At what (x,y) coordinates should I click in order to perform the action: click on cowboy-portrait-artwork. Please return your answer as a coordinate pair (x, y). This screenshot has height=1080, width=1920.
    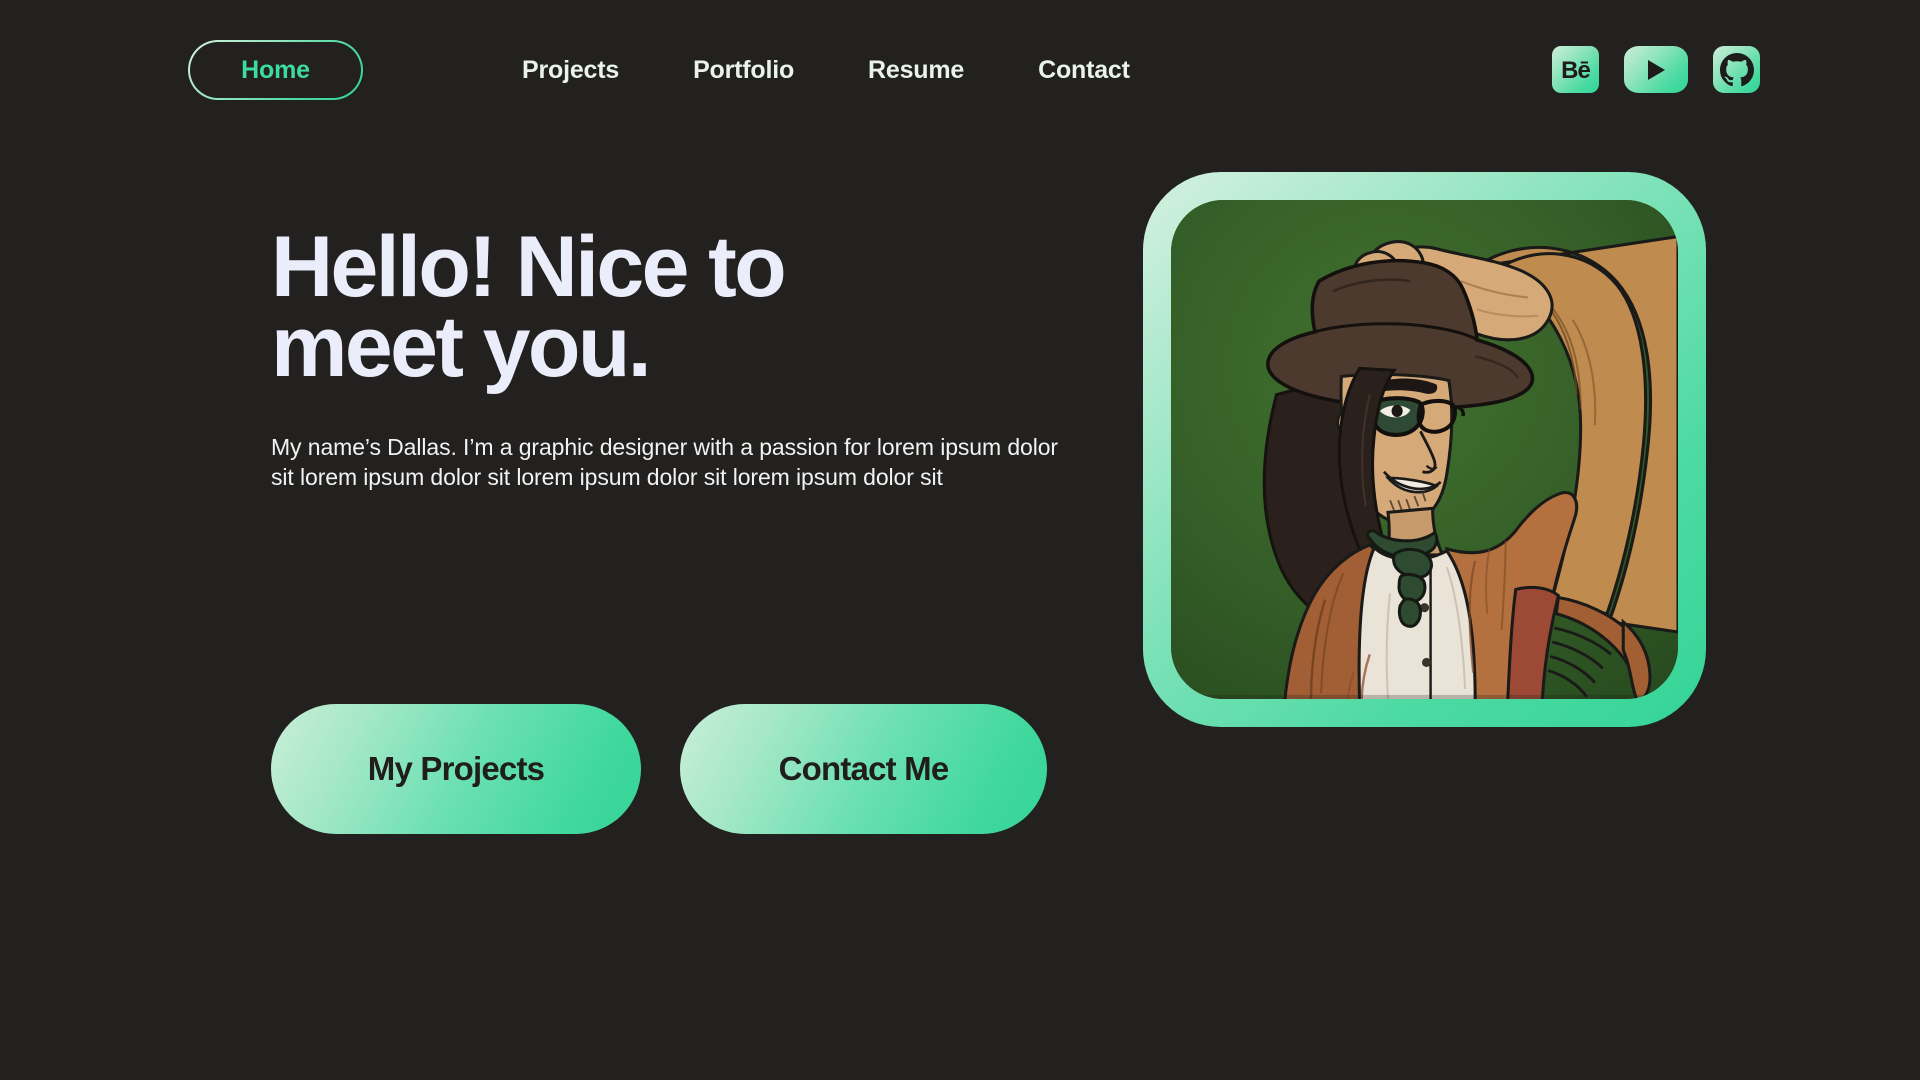
    Looking at the image, I should click on (1424, 449).